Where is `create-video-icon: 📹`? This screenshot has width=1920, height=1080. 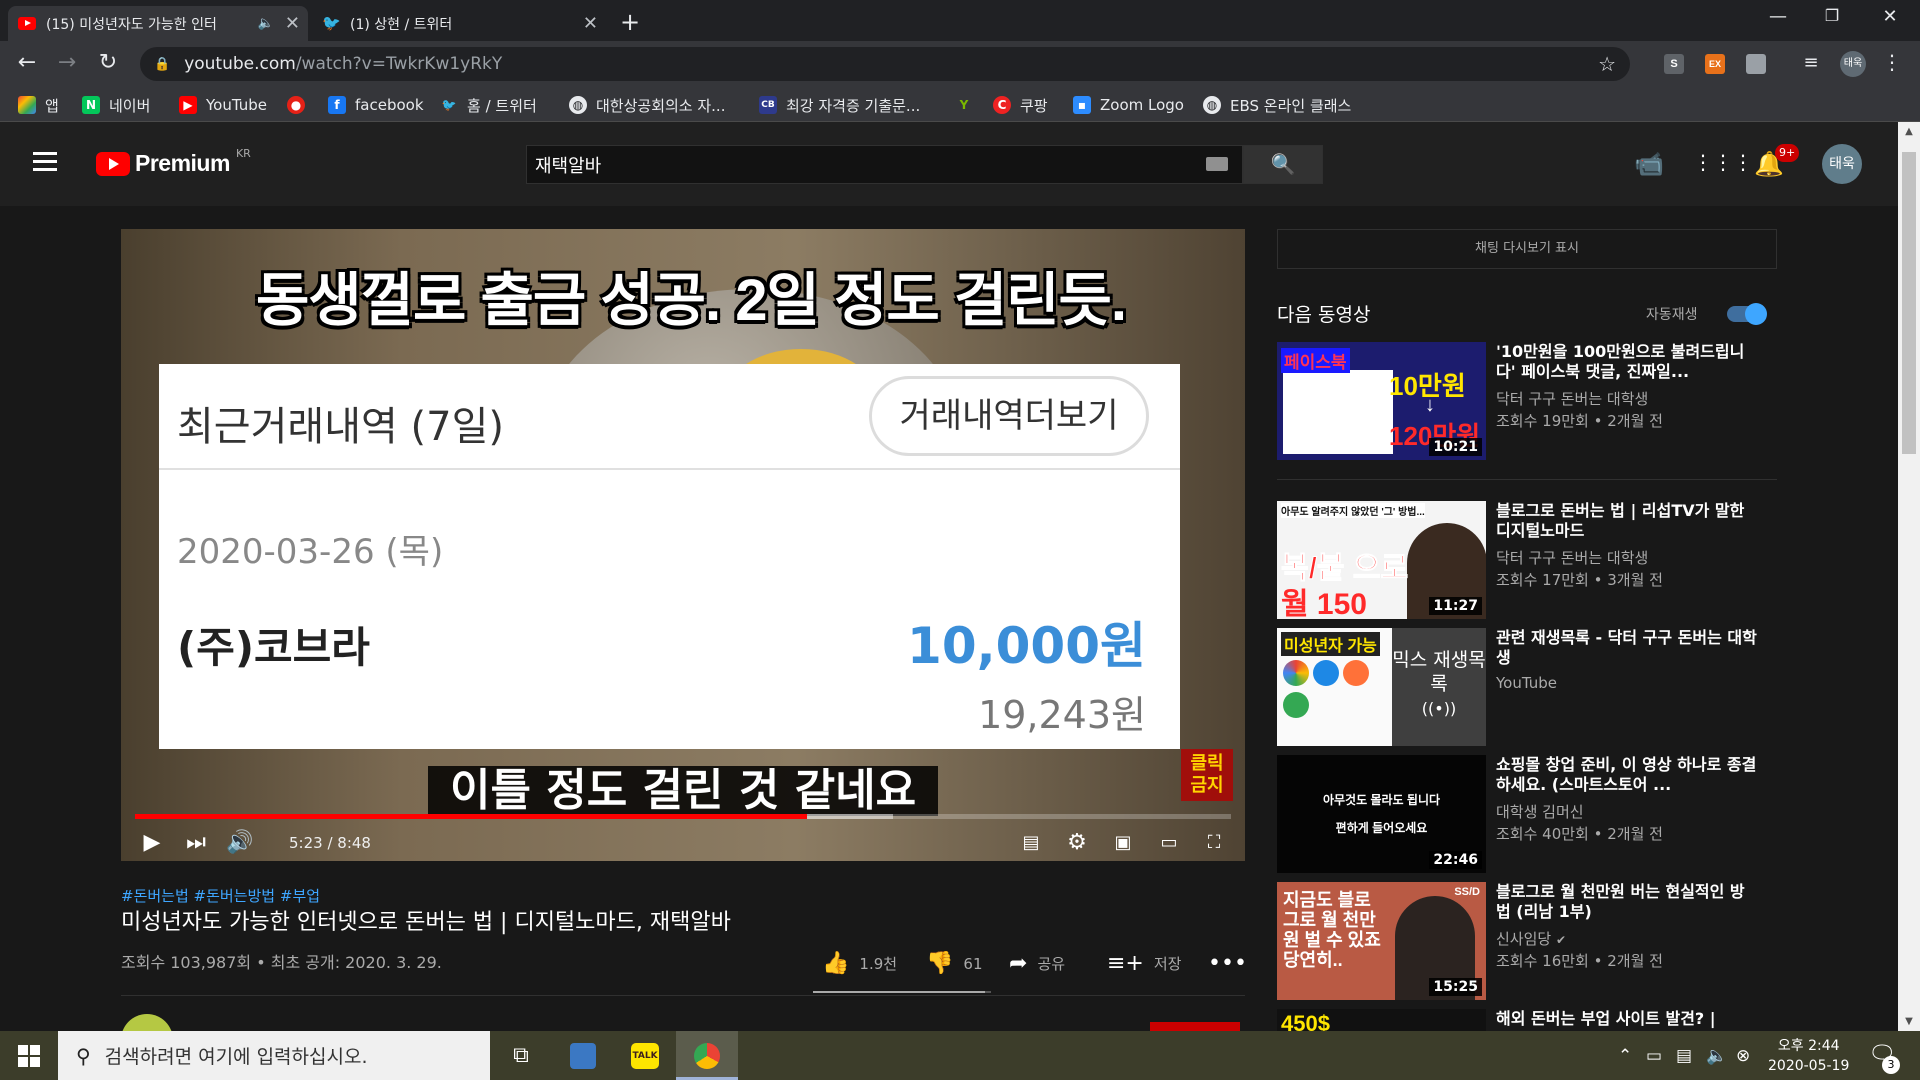 create-video-icon: 📹 is located at coordinates (1649, 164).